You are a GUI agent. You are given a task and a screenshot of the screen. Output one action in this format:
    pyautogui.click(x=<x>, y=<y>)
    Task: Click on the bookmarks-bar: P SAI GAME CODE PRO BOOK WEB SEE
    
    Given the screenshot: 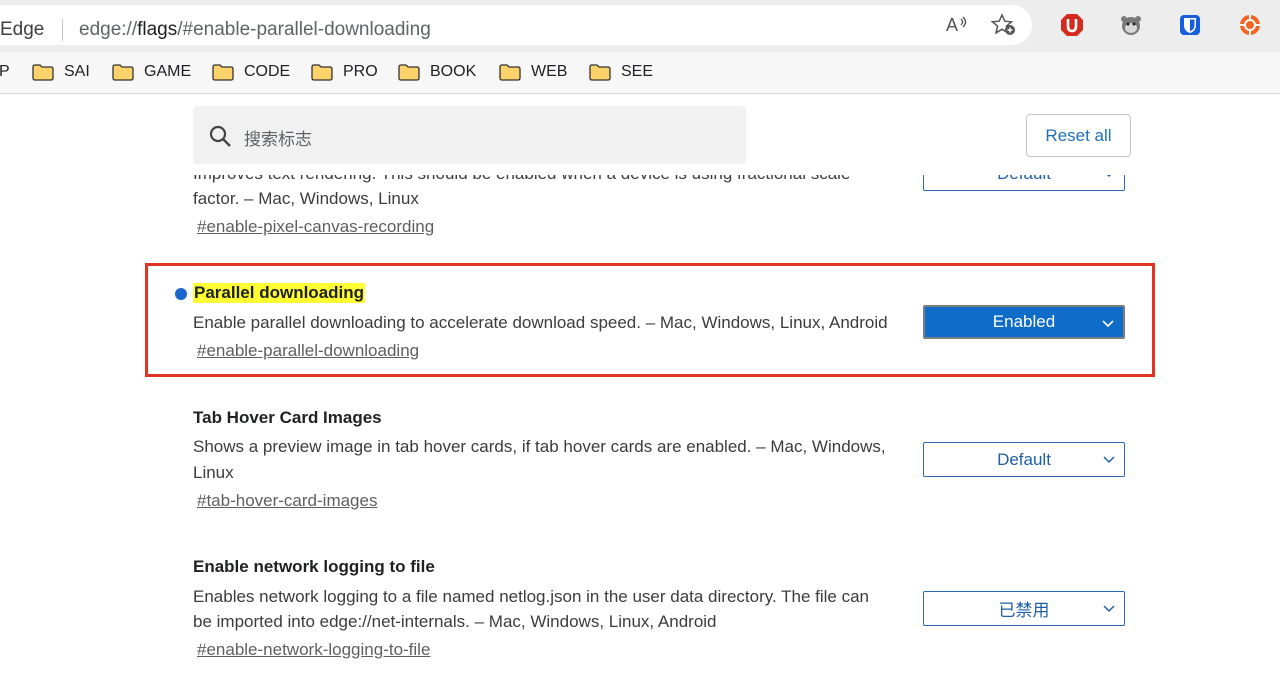 What is the action you would take?
    pyautogui.click(x=640, y=73)
    